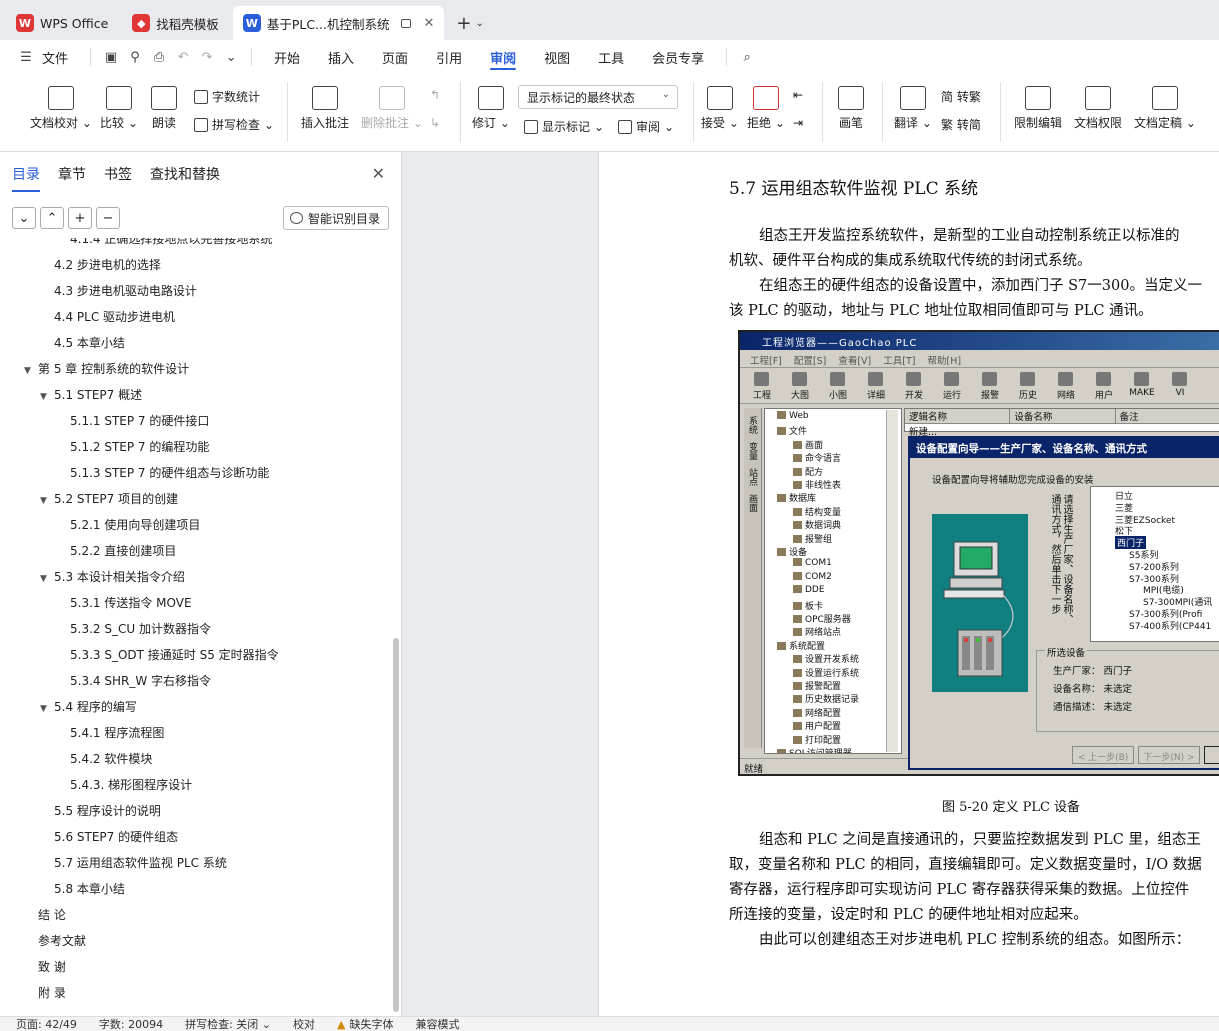 The width and height of the screenshot is (1219, 1031). Describe the element at coordinates (106, 368) in the screenshot. I see `toc-item: ▼ 第 5 章 控制系统的软件设计` at that location.